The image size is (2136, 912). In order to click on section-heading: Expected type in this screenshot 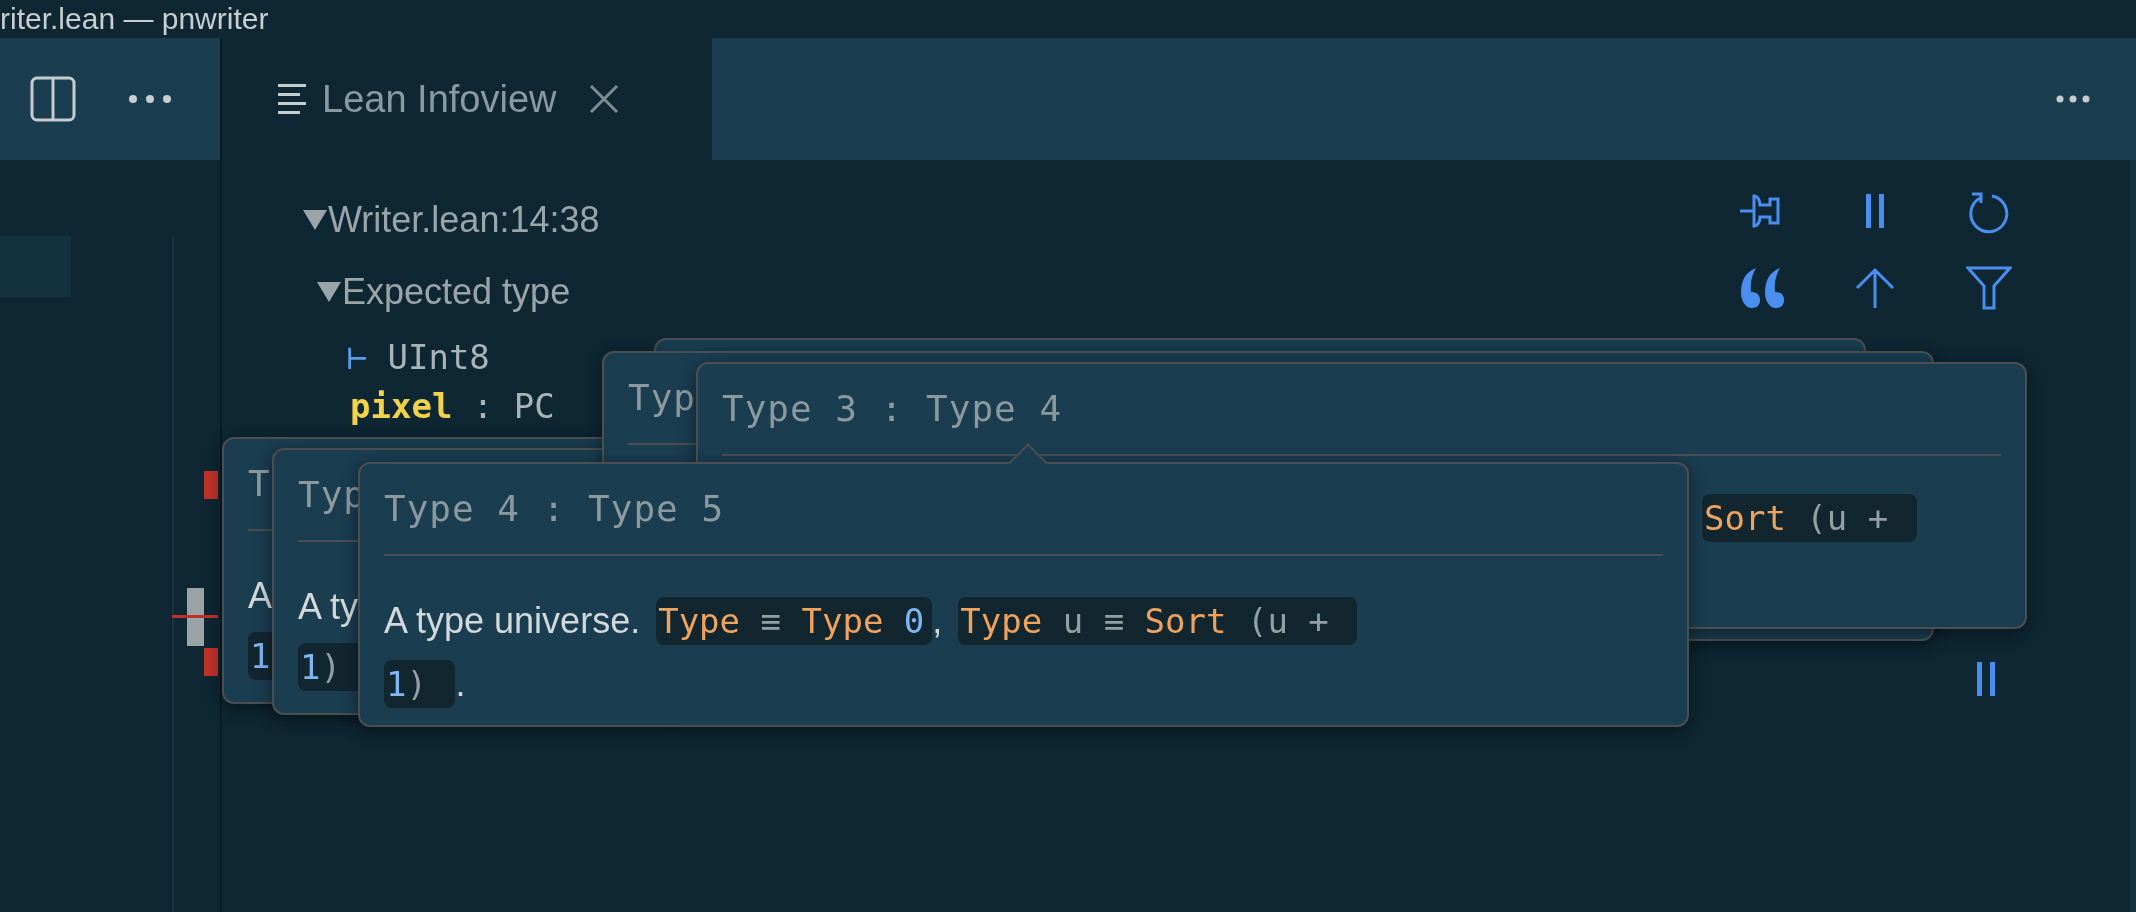, I will do `click(456, 292)`.